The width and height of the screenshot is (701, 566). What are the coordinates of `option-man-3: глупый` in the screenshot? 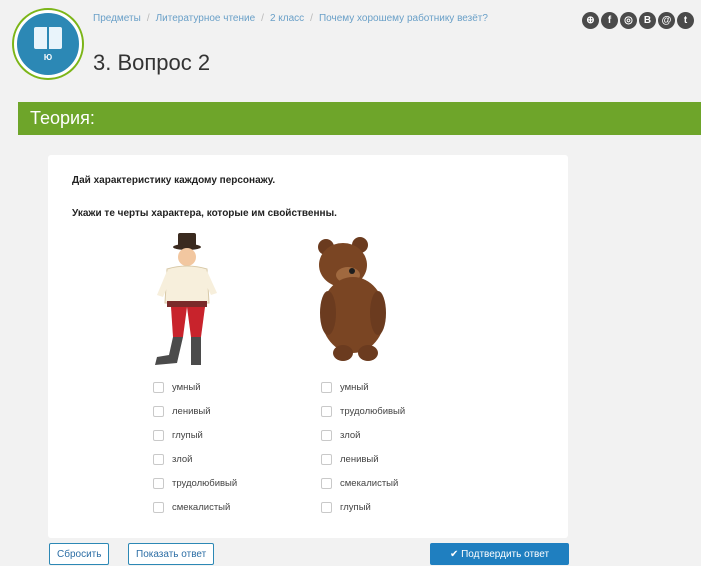 It's located at (195, 435).